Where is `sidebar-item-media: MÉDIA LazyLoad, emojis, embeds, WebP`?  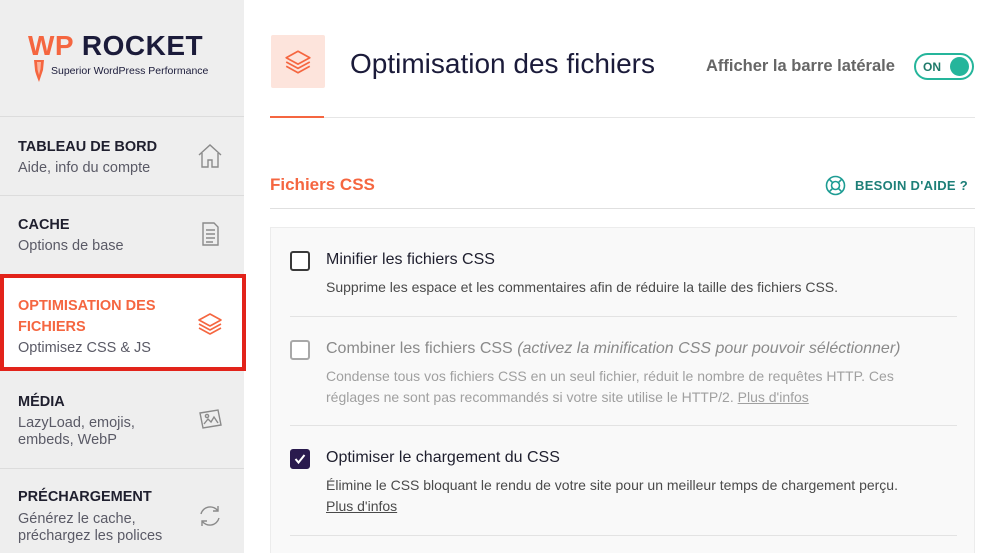
sidebar-item-media: MÉDIA LazyLoad, emojis, embeds, WebP is located at coordinates (122, 420).